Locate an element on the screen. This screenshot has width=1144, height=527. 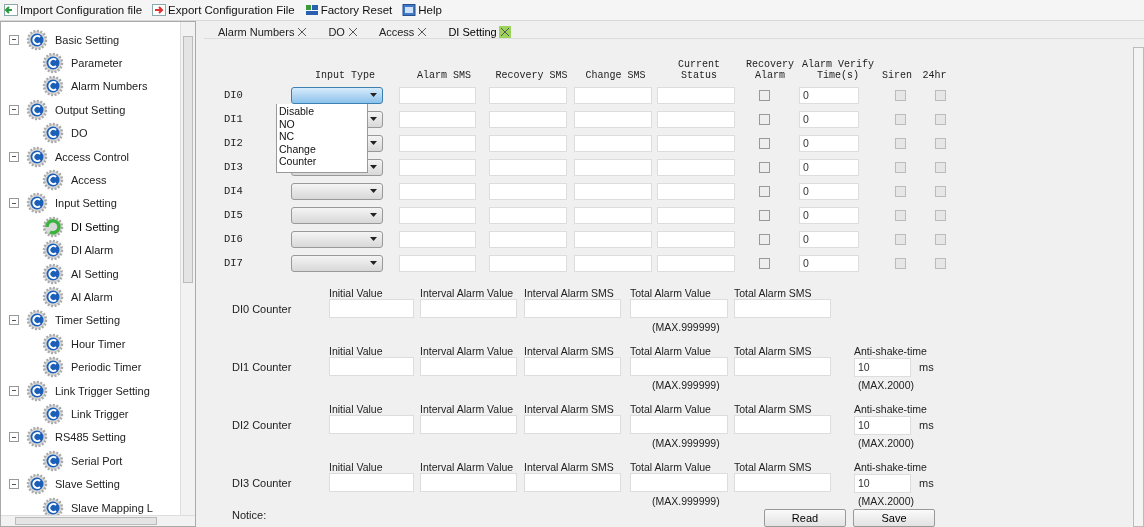
dropdown-option: Disable is located at coordinates (322, 111).